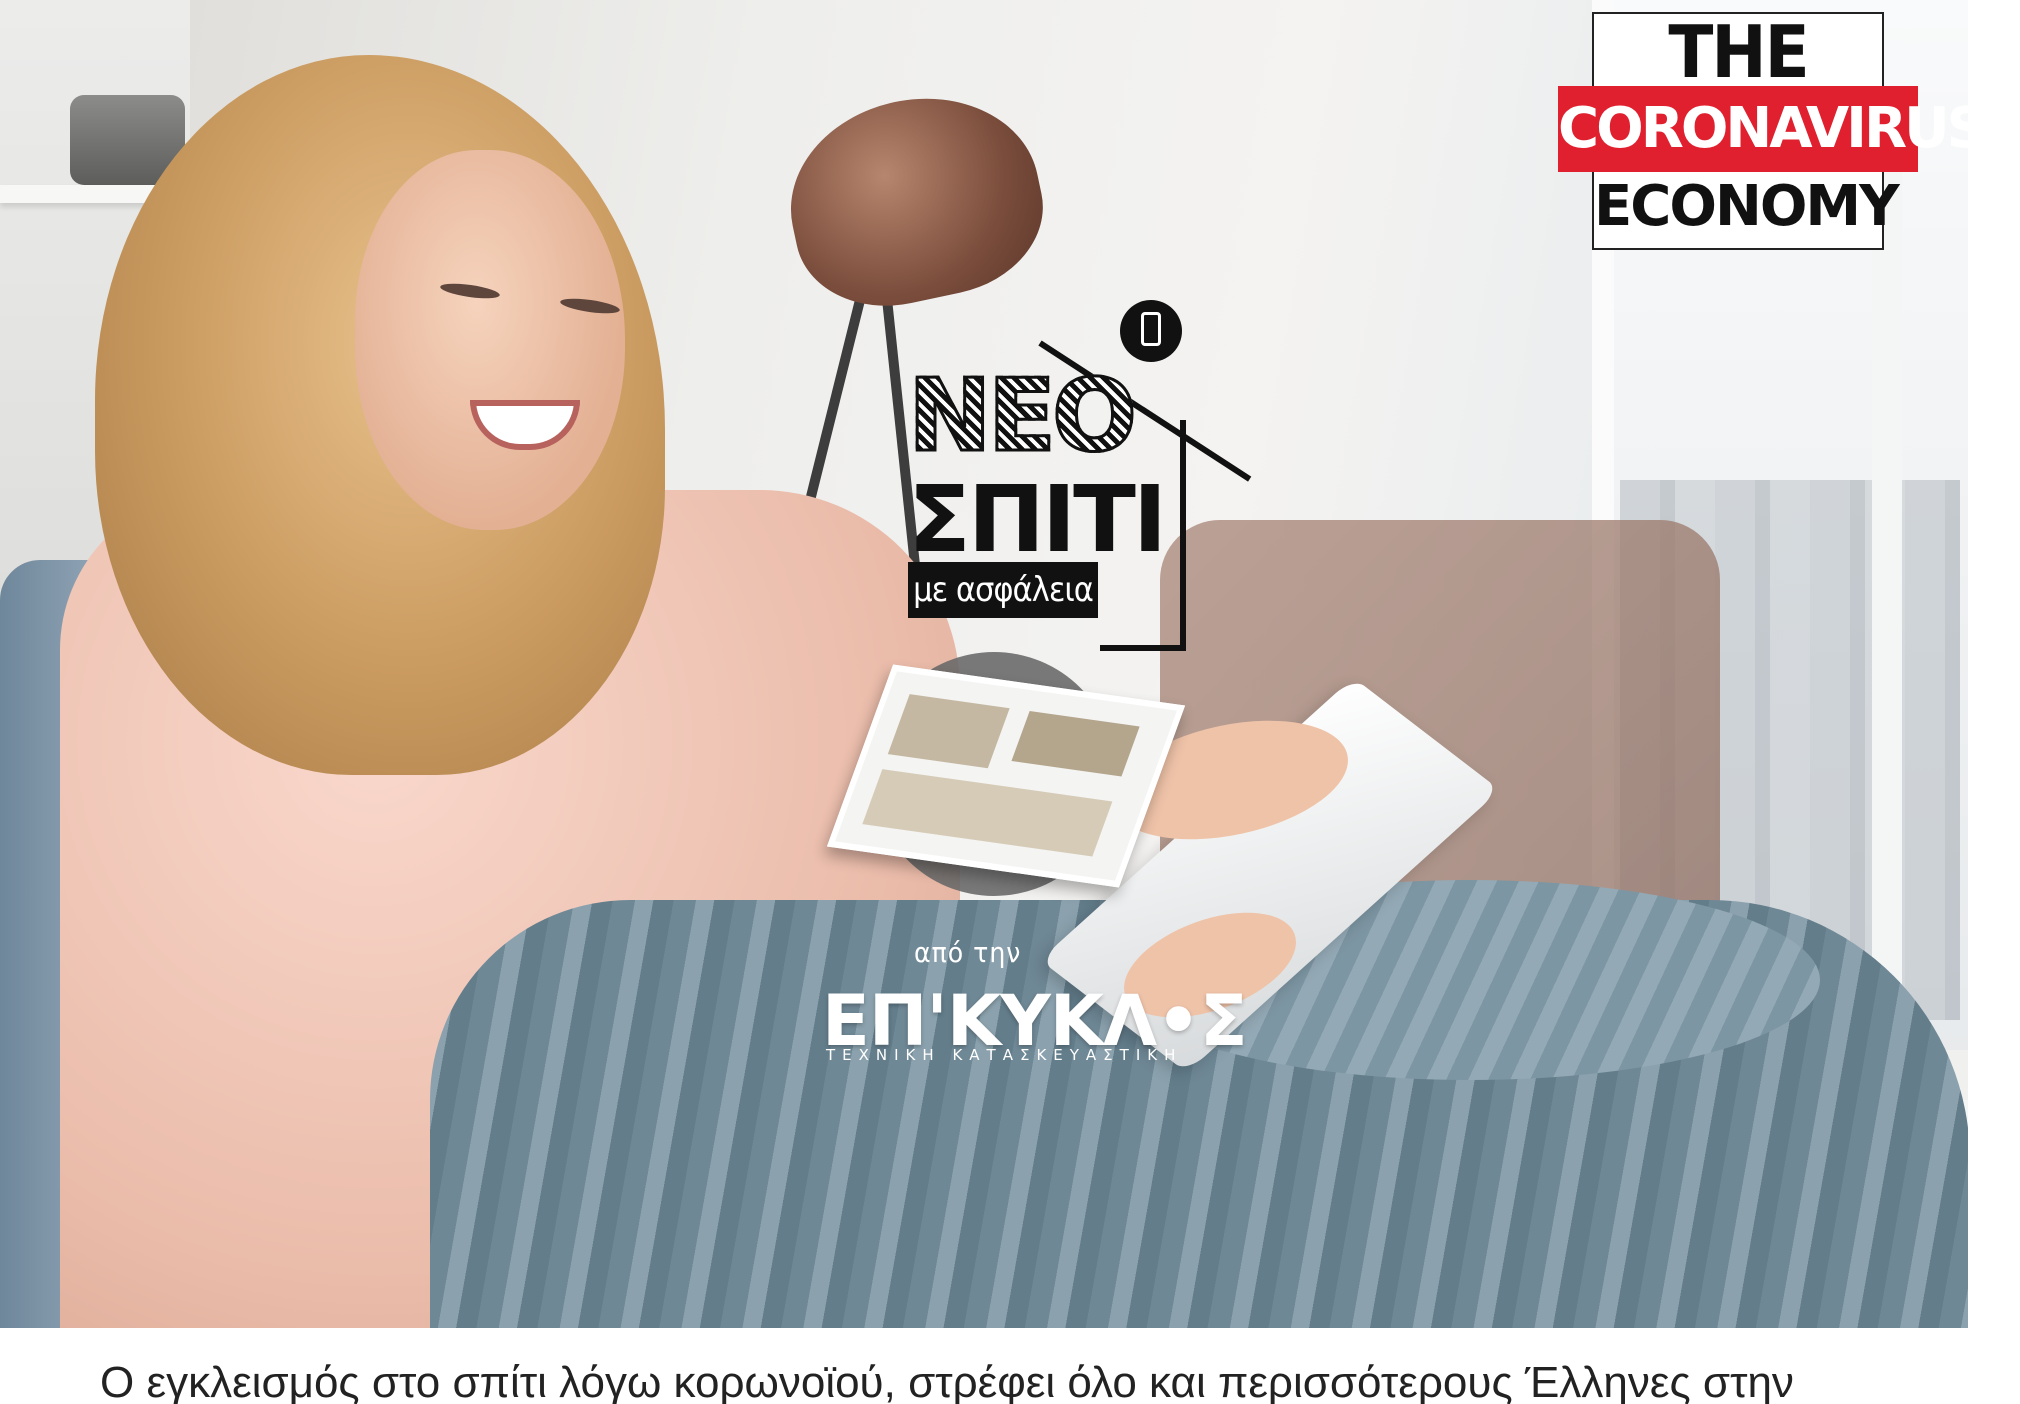  I want to click on badge-line-coronavirus: CORONAVIRUS, so click(1772, 129).